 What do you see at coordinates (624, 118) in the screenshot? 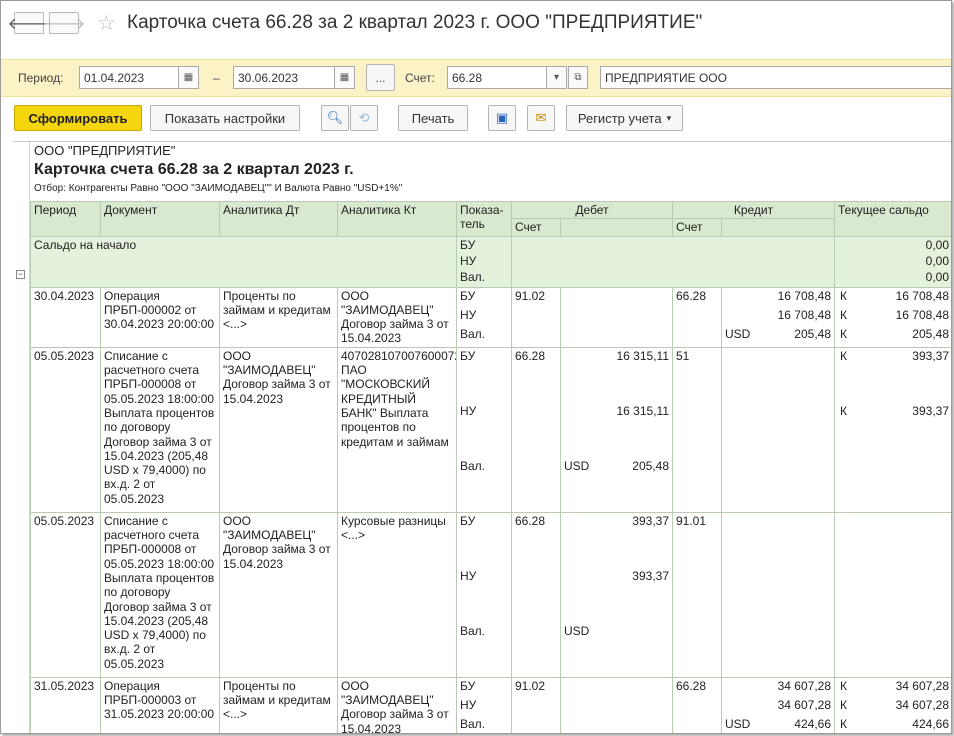
I see `register-button: Регистр учета ▾` at bounding box center [624, 118].